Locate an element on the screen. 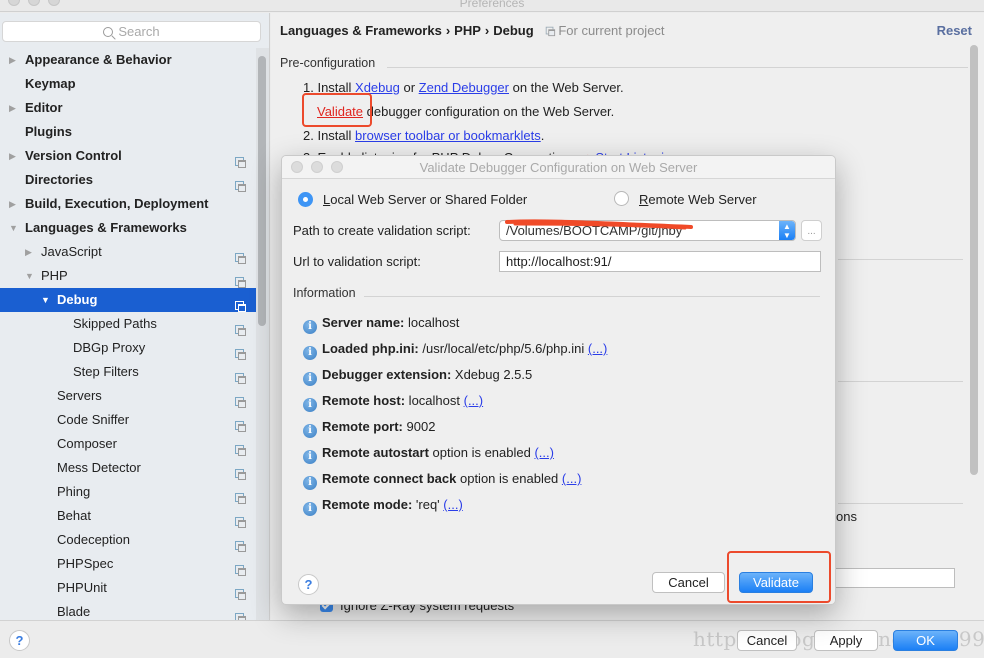  local-web-server-radio is located at coordinates (305, 199).